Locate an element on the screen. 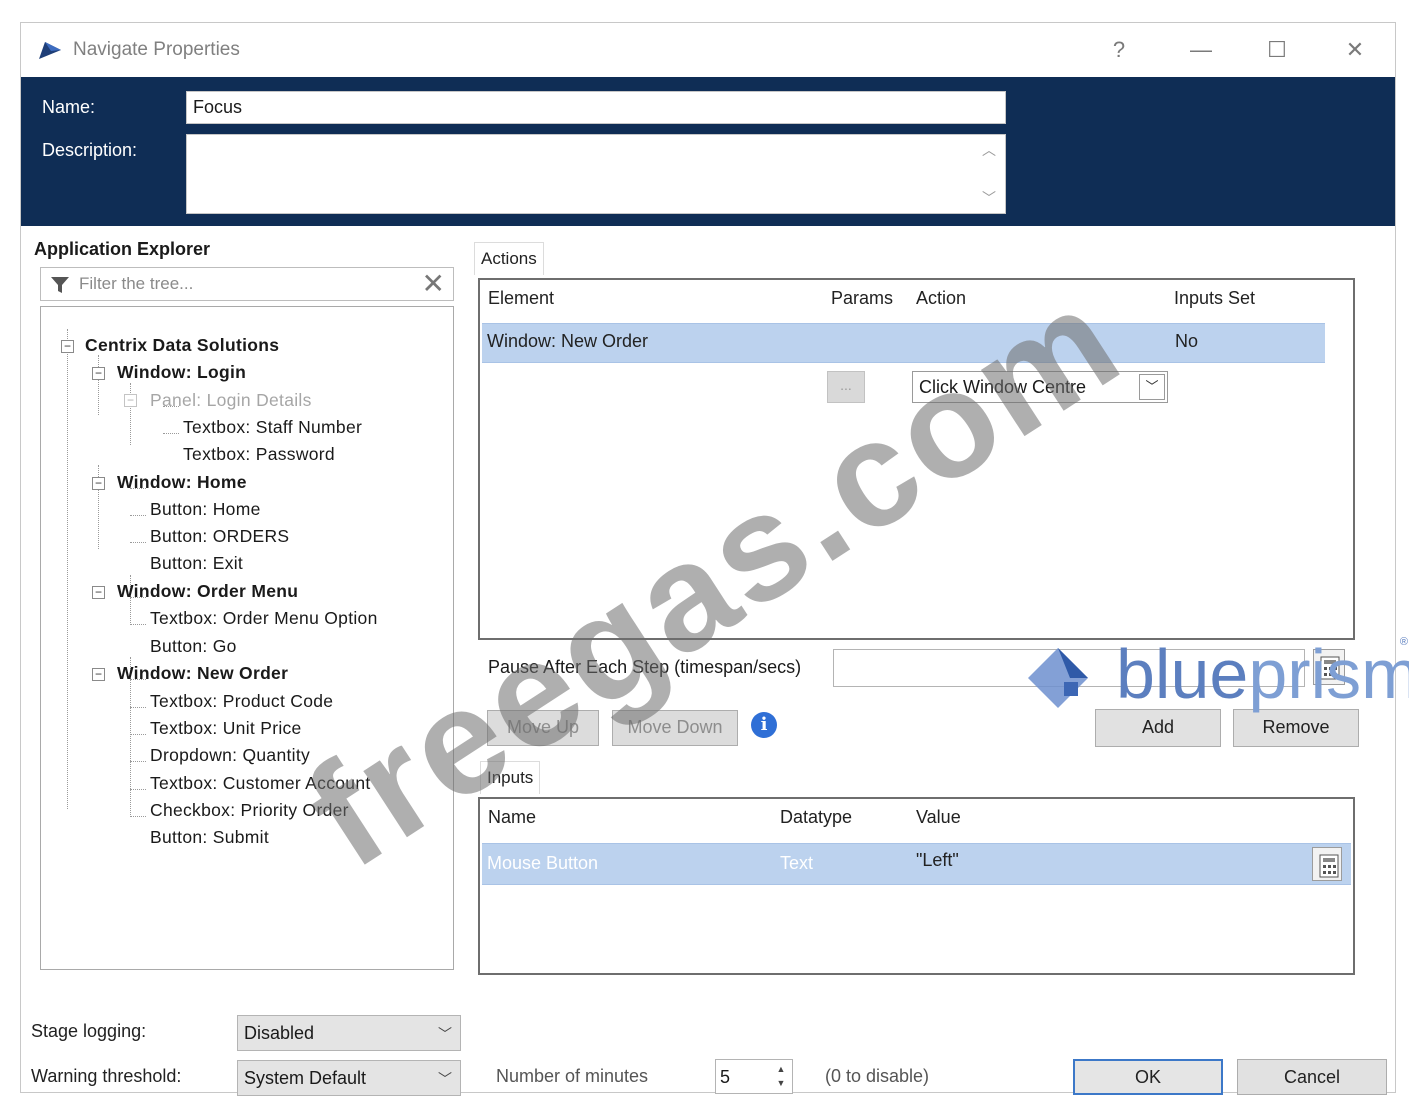 Image resolution: width=1409 pixels, height=1096 pixels. input-datatype: Text is located at coordinates (797, 863).